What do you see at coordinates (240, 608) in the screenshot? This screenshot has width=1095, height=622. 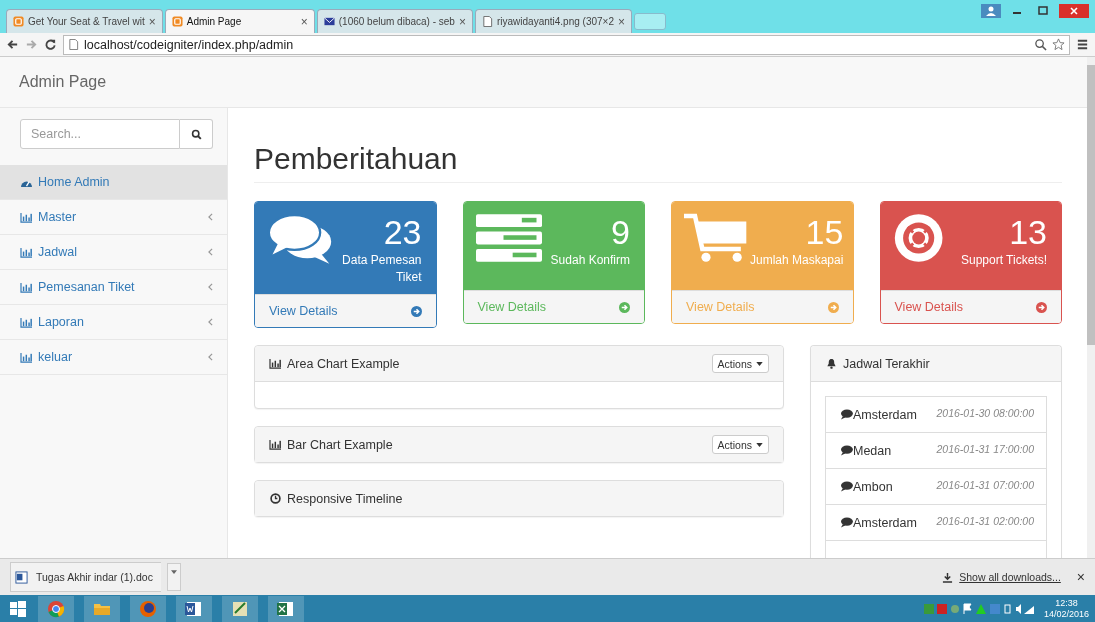 I see `editor-icon` at bounding box center [240, 608].